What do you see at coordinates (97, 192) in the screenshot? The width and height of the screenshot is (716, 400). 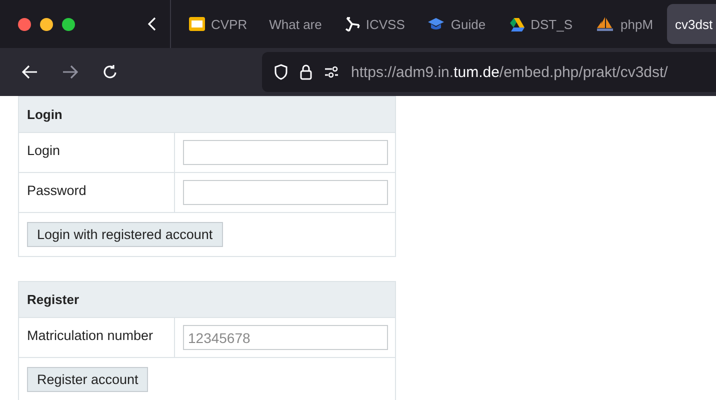 I see `field-label: Password` at bounding box center [97, 192].